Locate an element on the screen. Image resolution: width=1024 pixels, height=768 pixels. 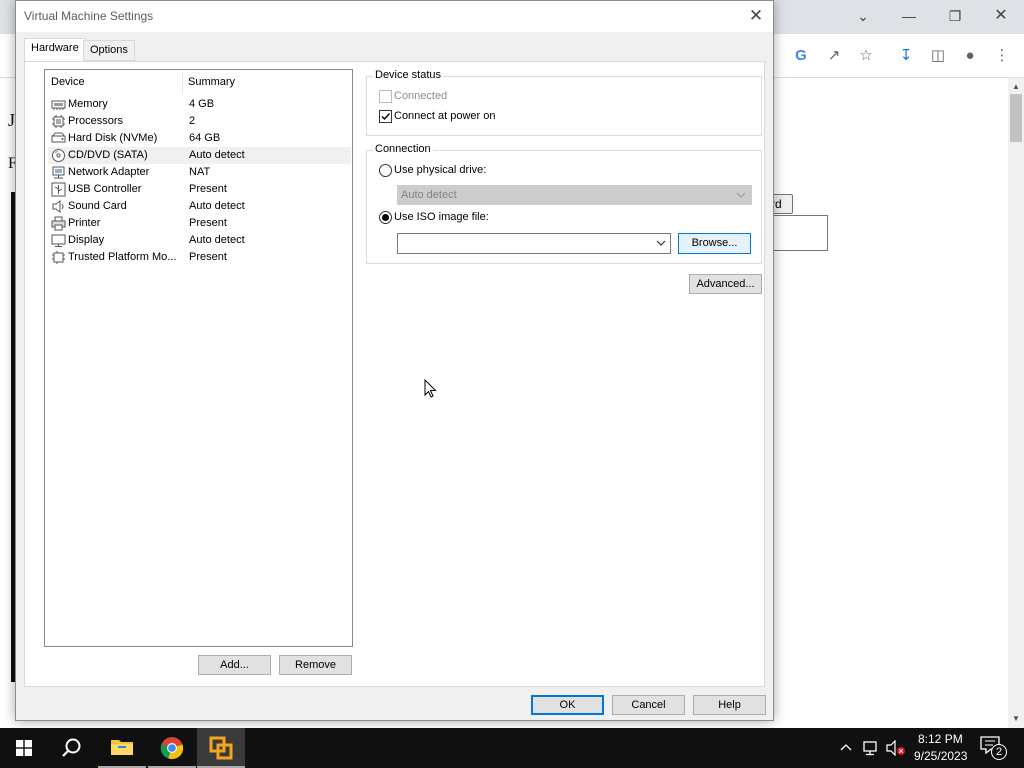
device-row-trusted-platform-module: Trusted Platform Mo... Present is located at coordinates (199, 257).